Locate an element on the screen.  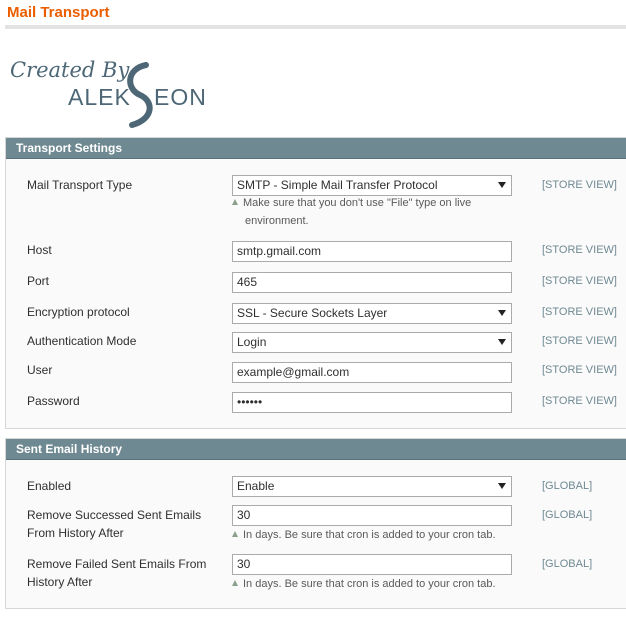
logo-brand-text-2: EON is located at coordinates (180, 97).